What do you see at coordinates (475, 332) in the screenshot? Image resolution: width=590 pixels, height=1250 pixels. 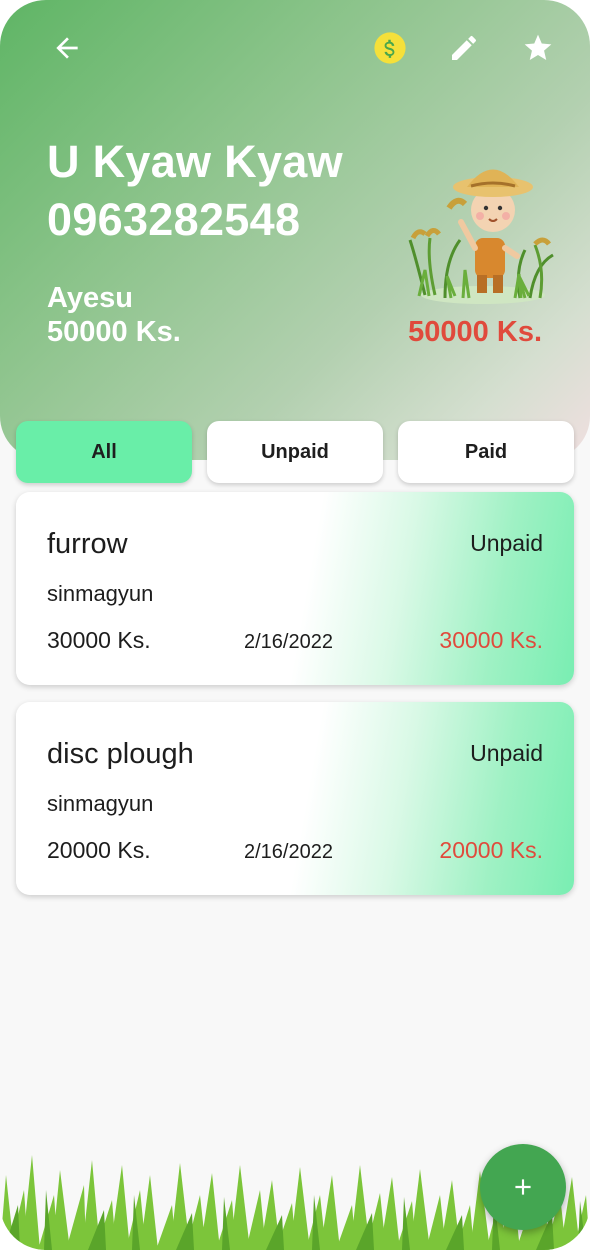 I see `customer-total-amount: 50000 Ks.` at bounding box center [475, 332].